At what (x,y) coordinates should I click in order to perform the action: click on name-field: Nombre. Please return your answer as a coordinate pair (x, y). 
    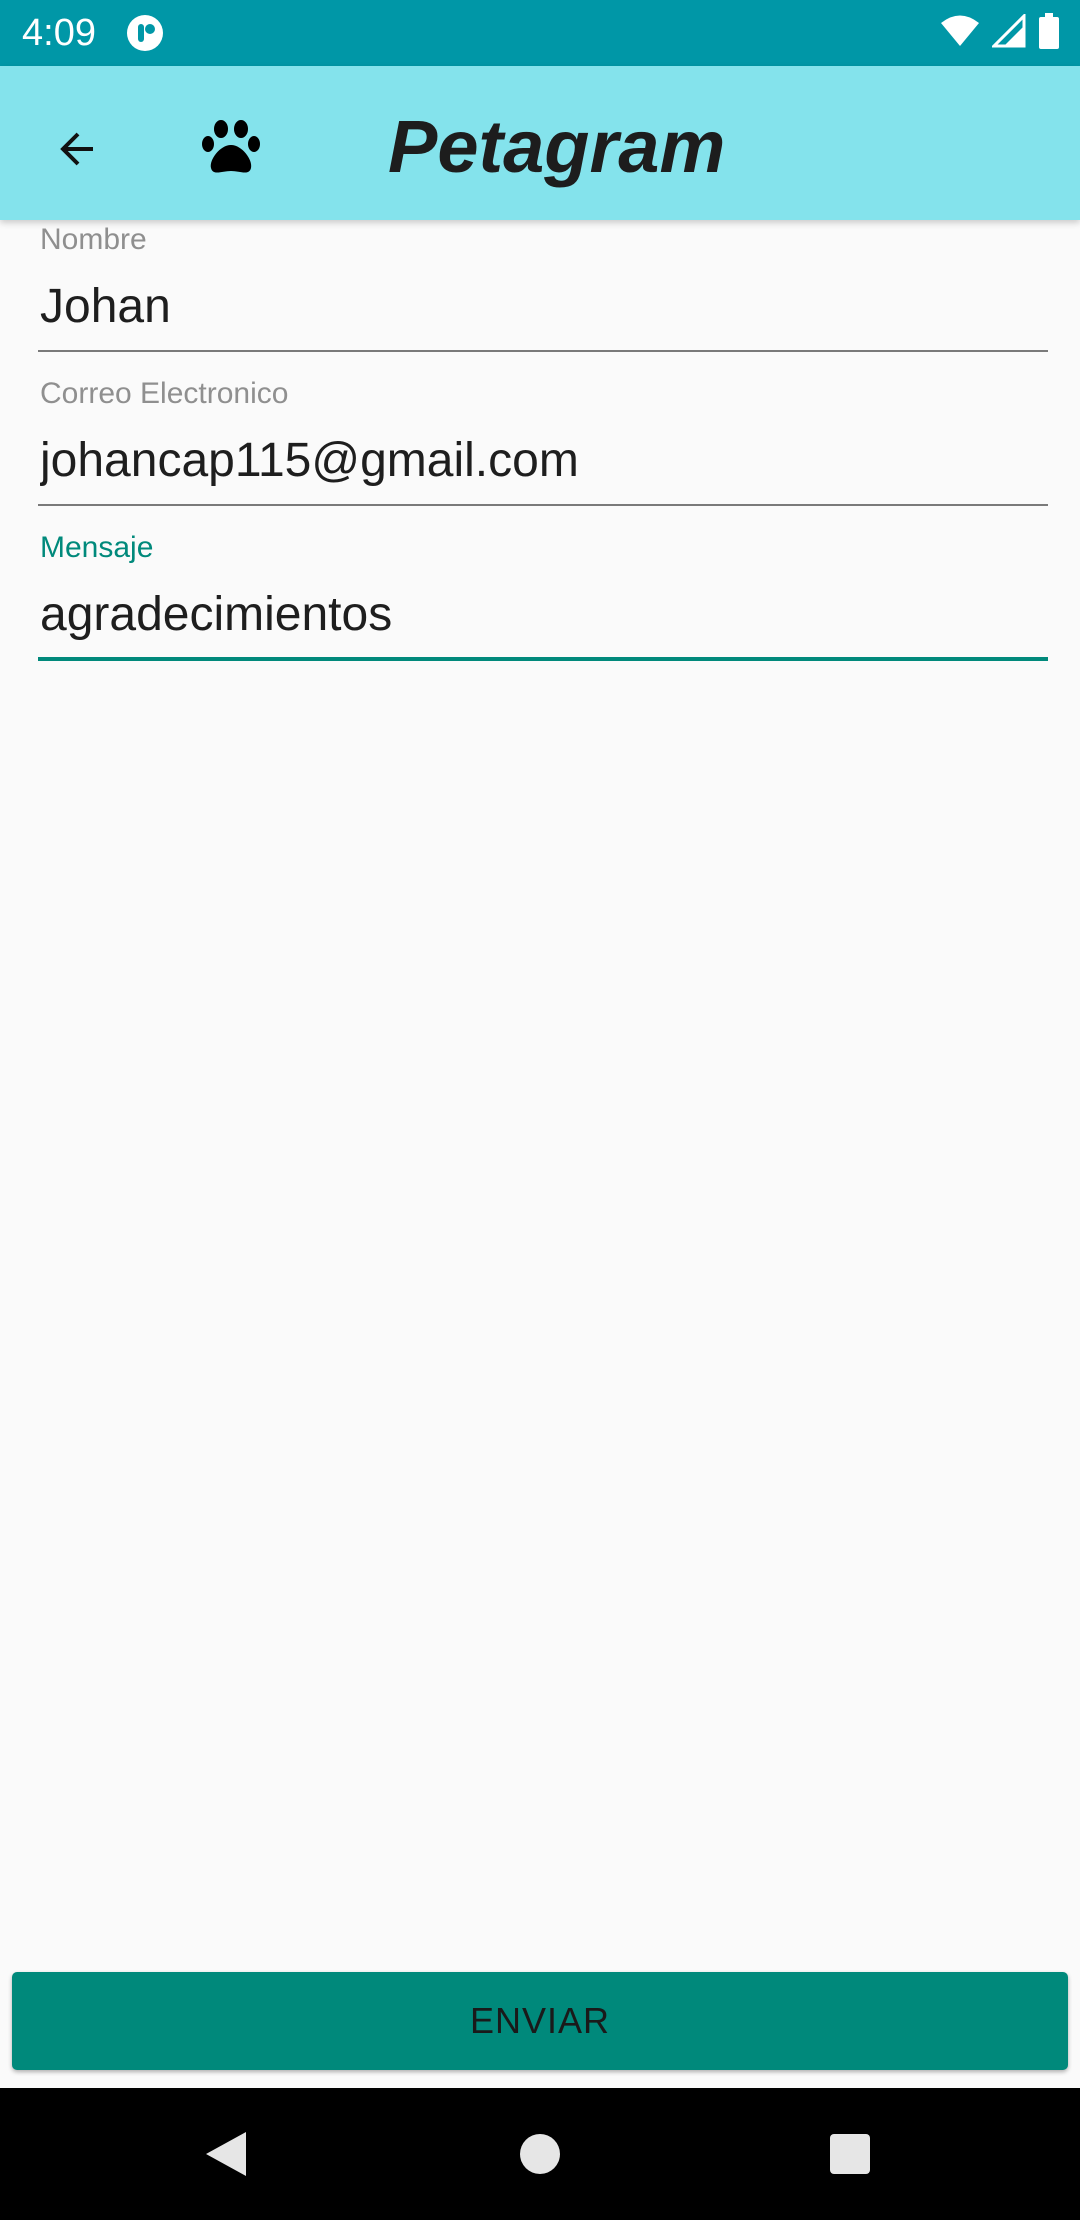
    Looking at the image, I should click on (543, 288).